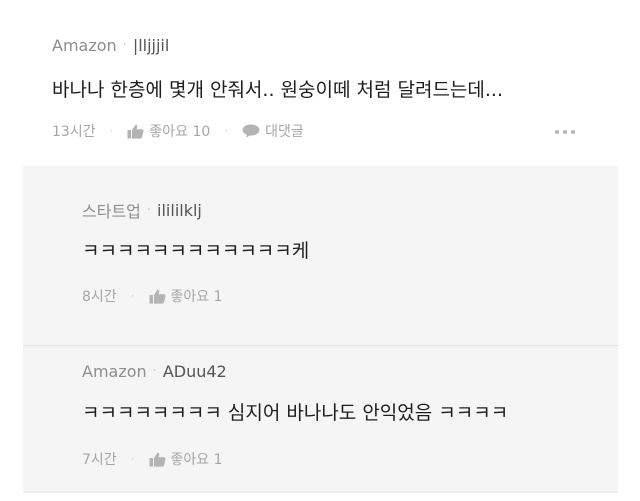 Image resolution: width=640 pixels, height=501 pixels. What do you see at coordinates (320, 492) in the screenshot?
I see `section-divider` at bounding box center [320, 492].